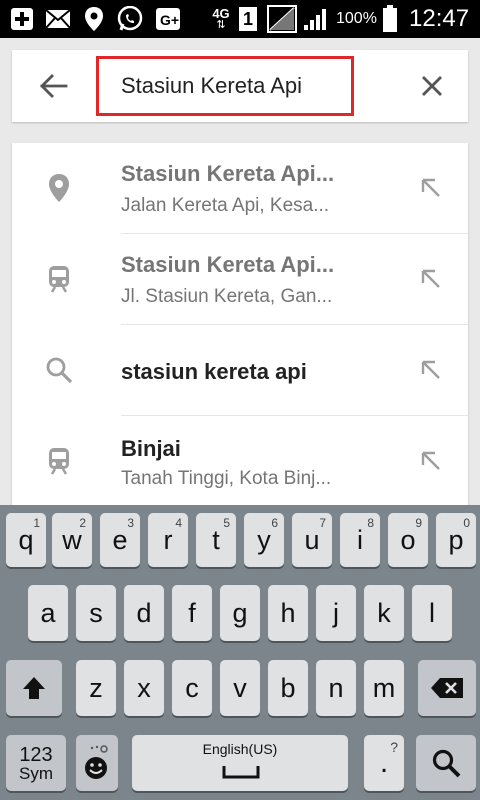 The height and width of the screenshot is (800, 480). Describe the element at coordinates (130, 19) in the screenshot. I see `whatsapp-icon` at that location.